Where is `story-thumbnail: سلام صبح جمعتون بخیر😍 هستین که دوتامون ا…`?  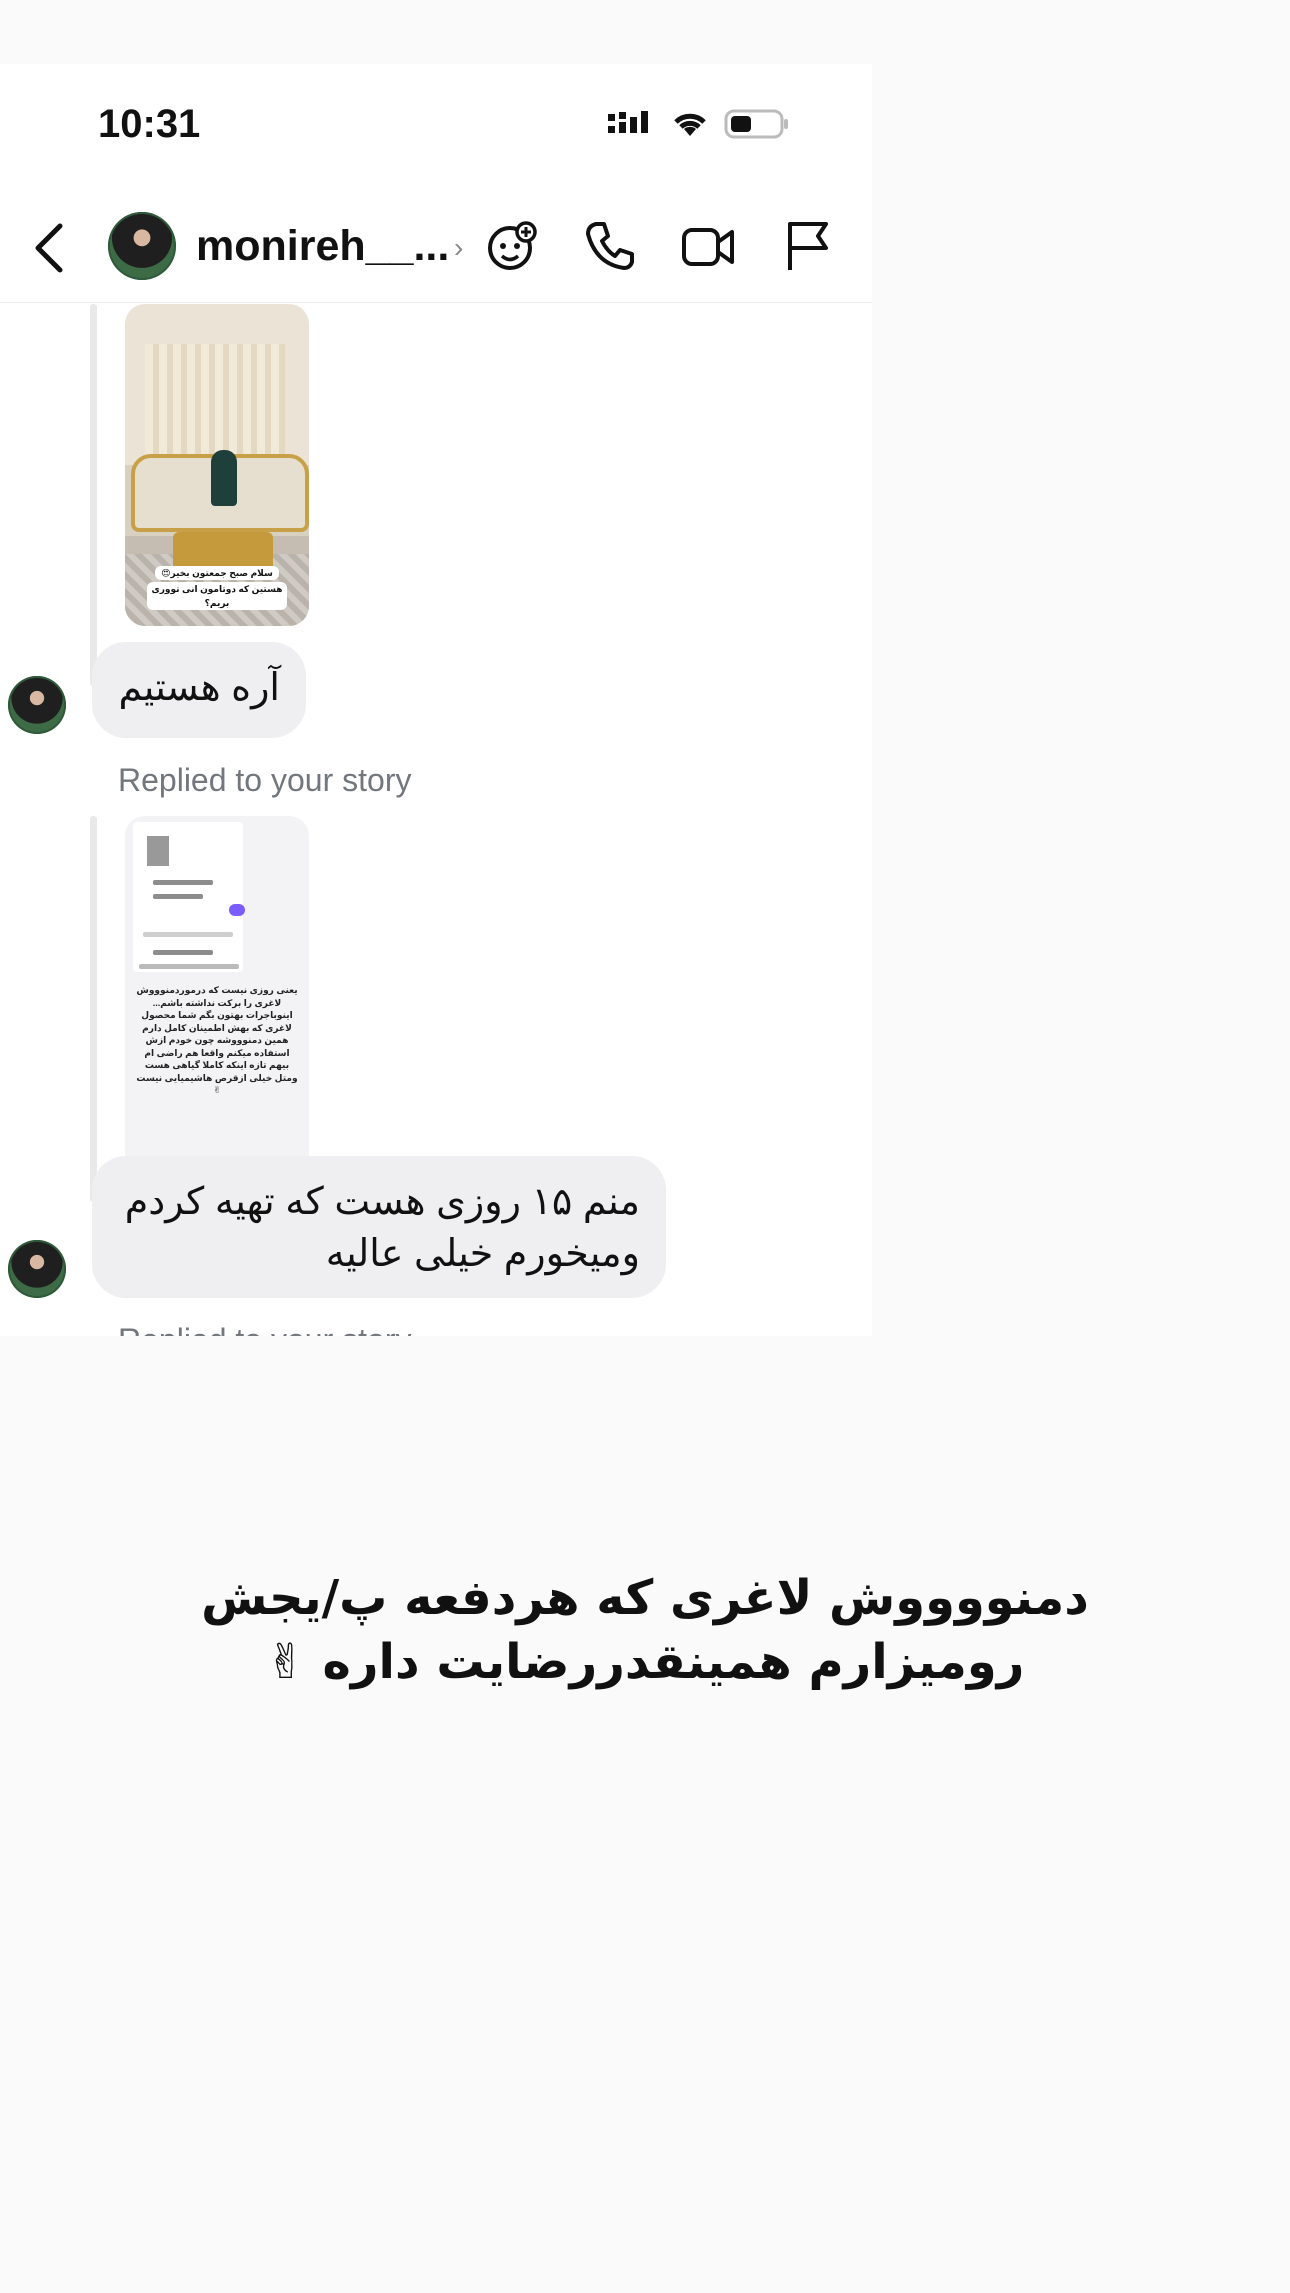
story-thumbnail: سلام صبح جمعتون بخیر😍 هستین که دوتامون ا… is located at coordinates (217, 465).